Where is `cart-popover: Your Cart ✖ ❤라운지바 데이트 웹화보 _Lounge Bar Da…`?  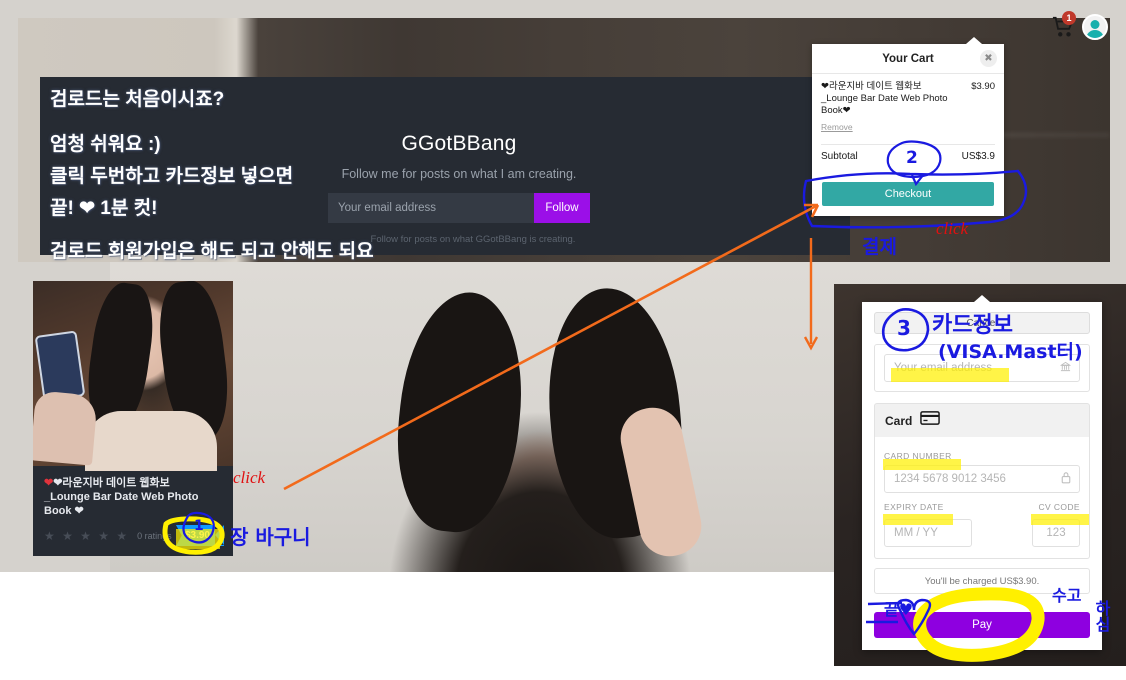 cart-popover: Your Cart ✖ ❤라운지바 데이트 웹화보 _Lounge Bar Da… is located at coordinates (908, 126).